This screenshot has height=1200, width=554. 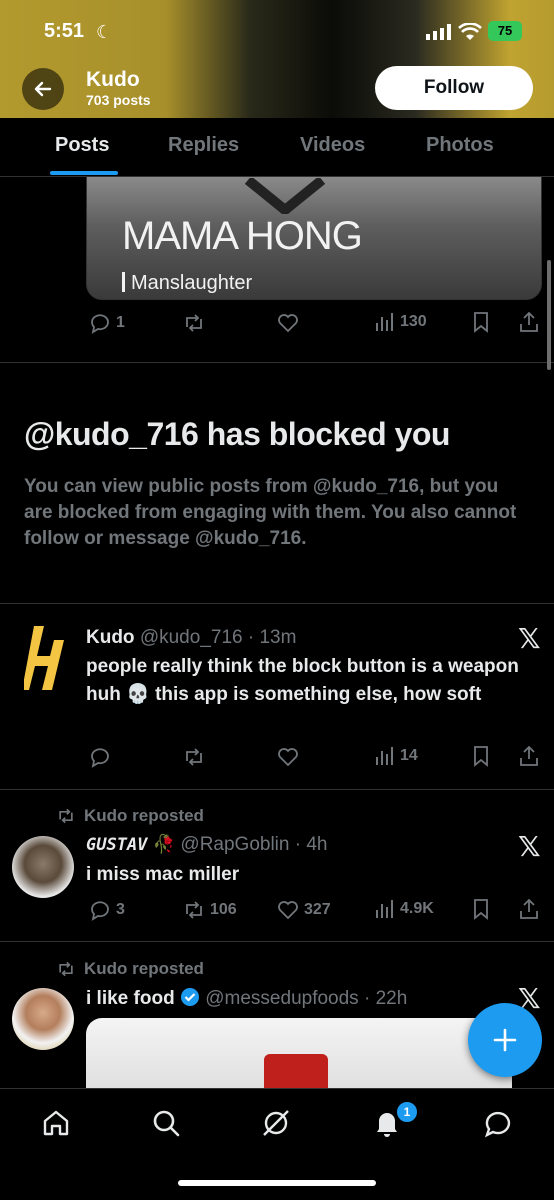 I want to click on repost-indicator: Kudo reposted, so click(x=130, y=816).